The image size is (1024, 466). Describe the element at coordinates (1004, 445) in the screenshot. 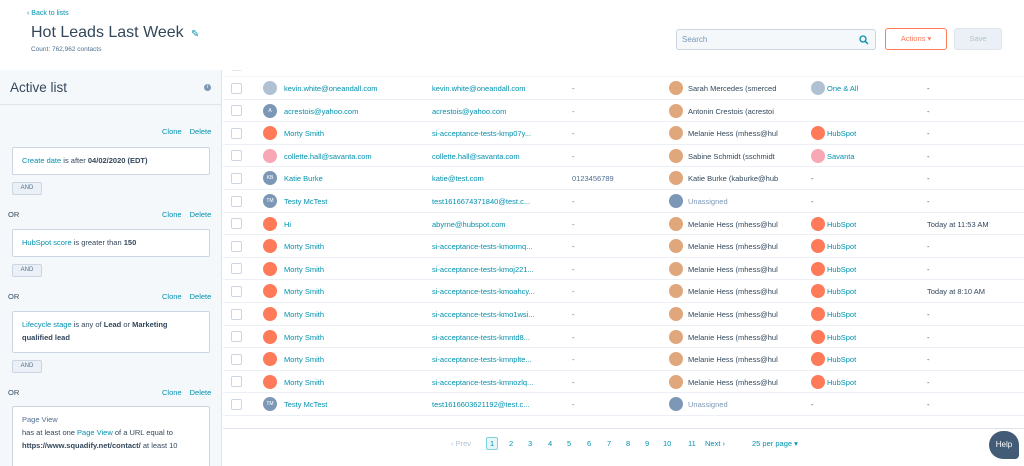

I see `help-button: Help` at that location.